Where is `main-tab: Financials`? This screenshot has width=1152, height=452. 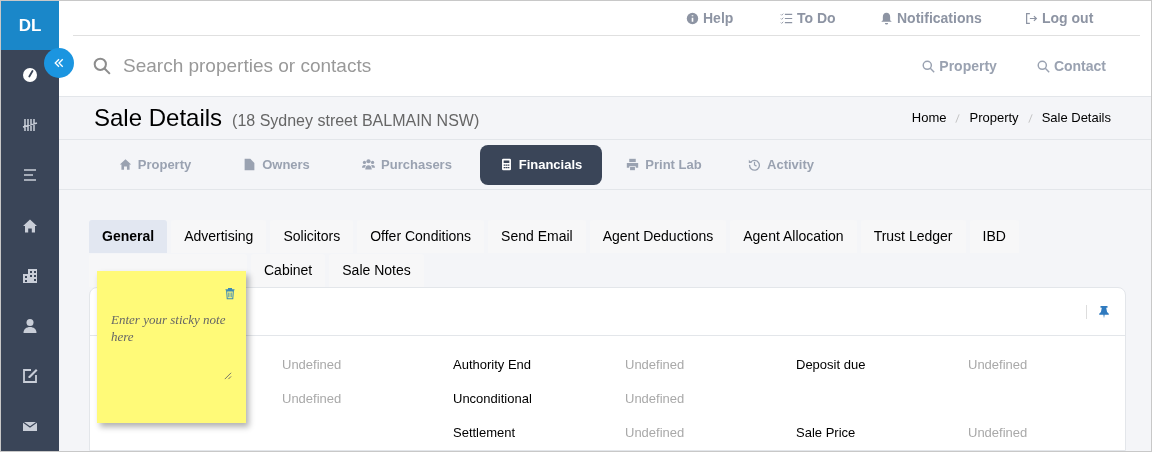
main-tab: Financials is located at coordinates (541, 164).